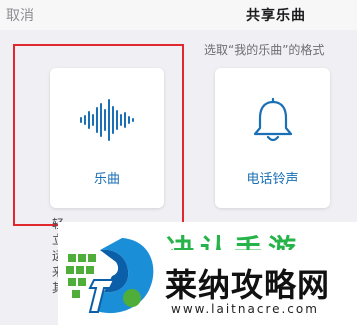 The image size is (357, 325). What do you see at coordinates (234, 241) in the screenshot?
I see `banner-top-text: 决认手游` at bounding box center [234, 241].